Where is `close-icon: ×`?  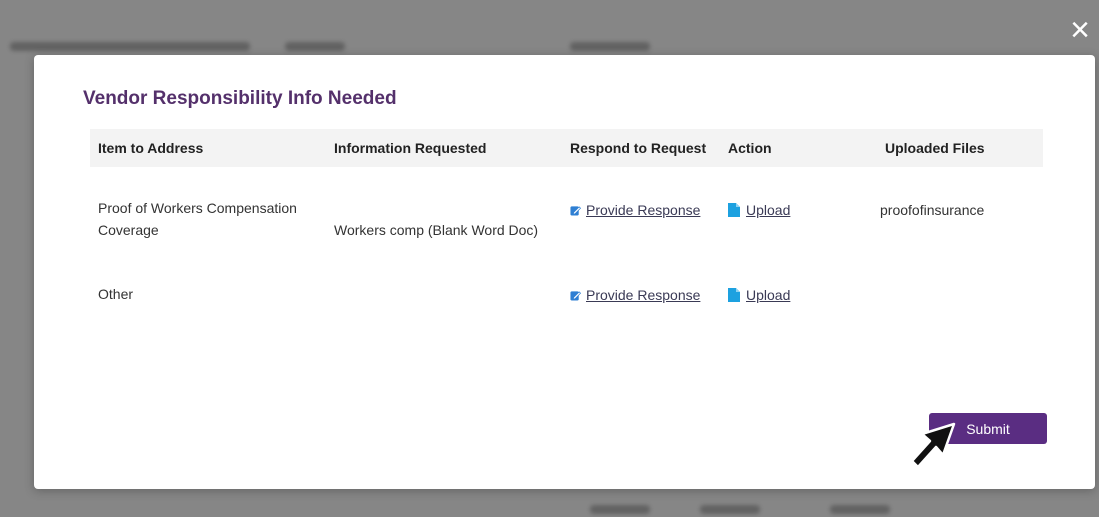
close-icon: × is located at coordinates (1080, 30).